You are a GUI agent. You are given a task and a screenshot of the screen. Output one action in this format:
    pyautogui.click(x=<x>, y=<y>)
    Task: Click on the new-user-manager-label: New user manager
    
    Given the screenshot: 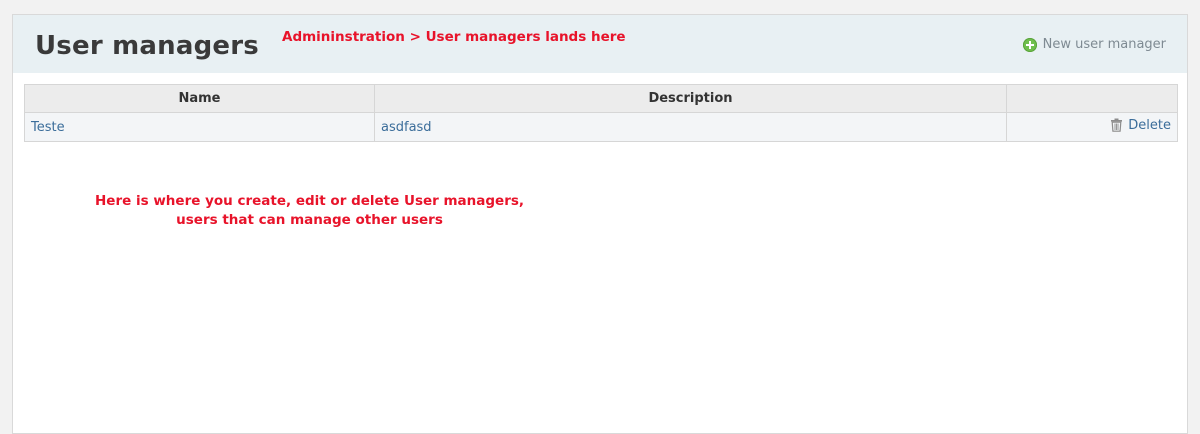 What is the action you would take?
    pyautogui.click(x=1104, y=44)
    